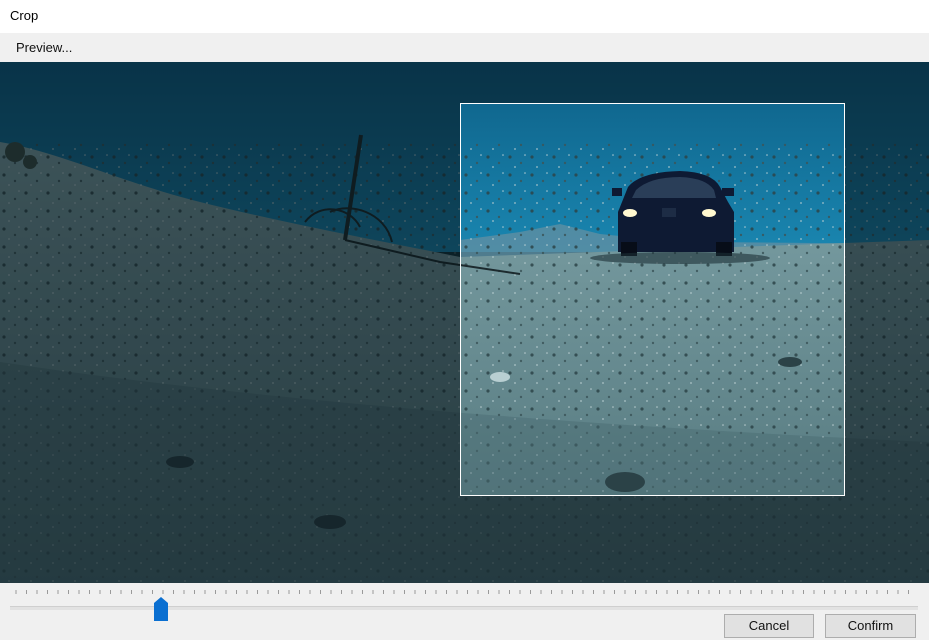 This screenshot has height=640, width=929. Describe the element at coordinates (887, 299) in the screenshot. I see `dim-overlay-right` at that location.